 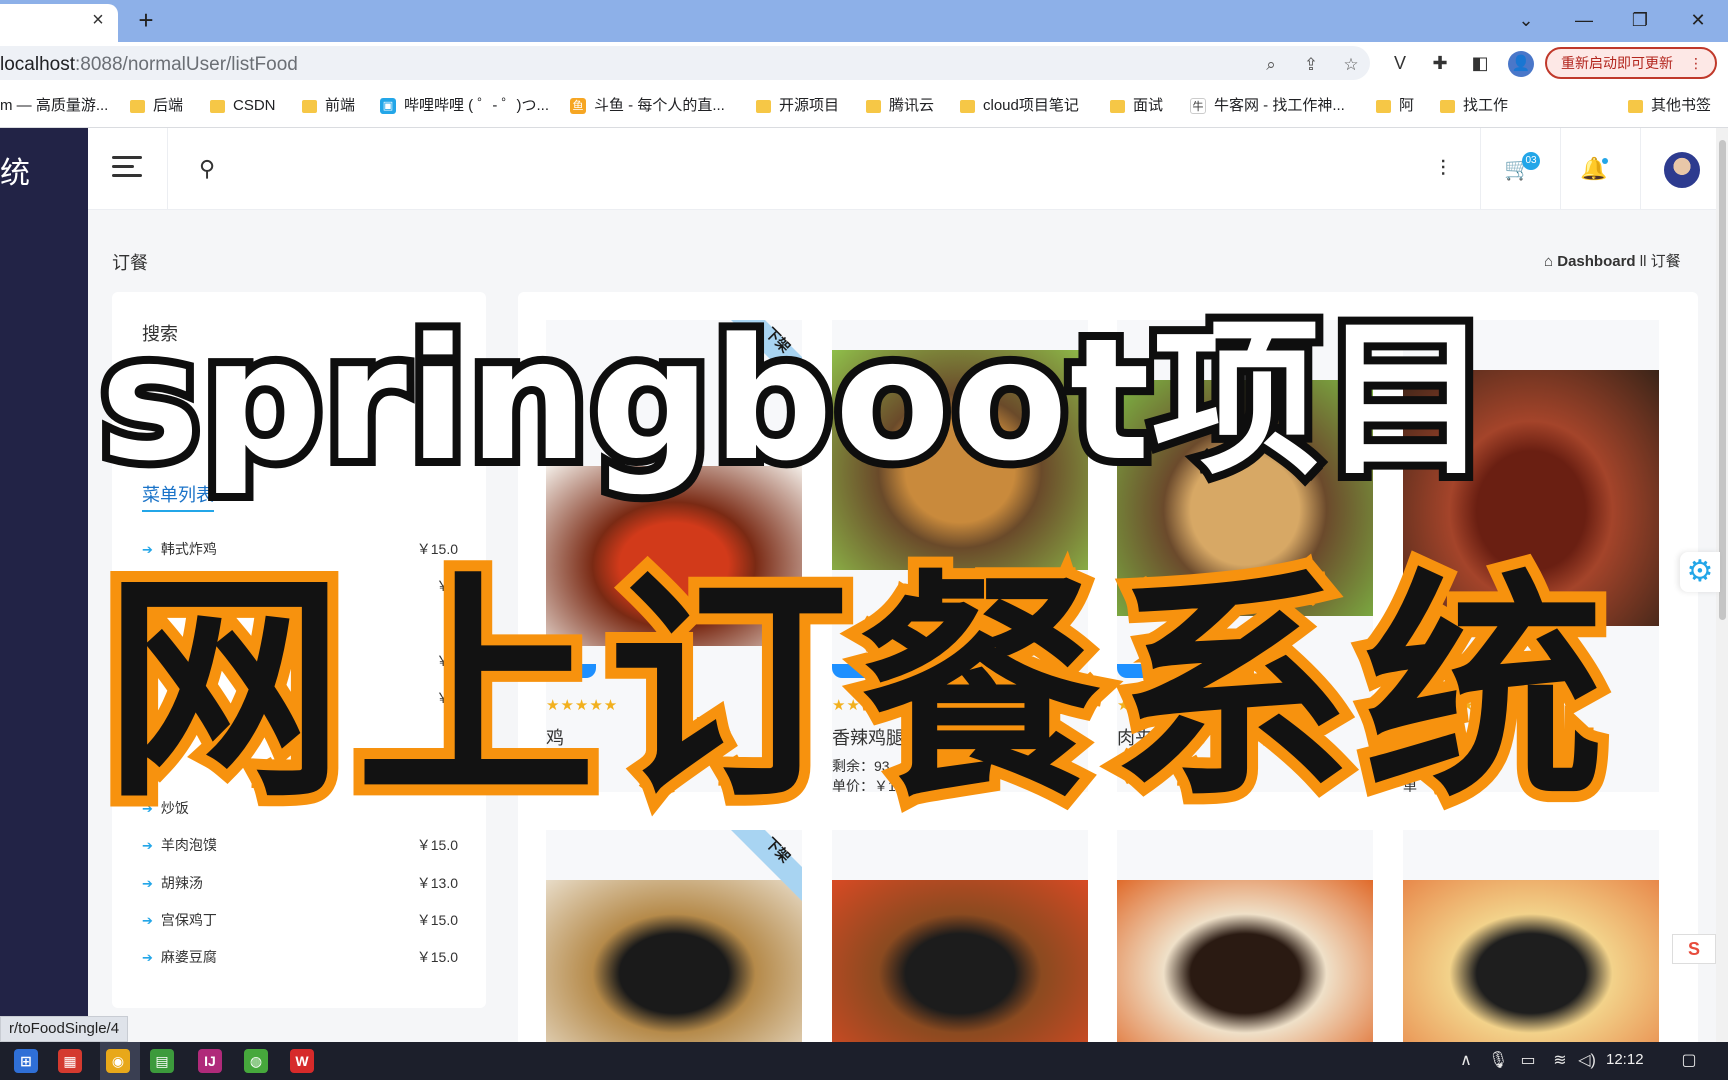 I want to click on url-text: localhost:8088/normalUser/listFood, so click(x=149, y=65).